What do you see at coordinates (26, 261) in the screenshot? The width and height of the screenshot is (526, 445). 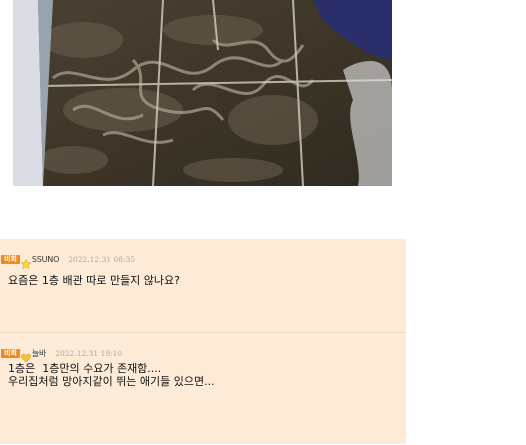 I see `star-icon` at bounding box center [26, 261].